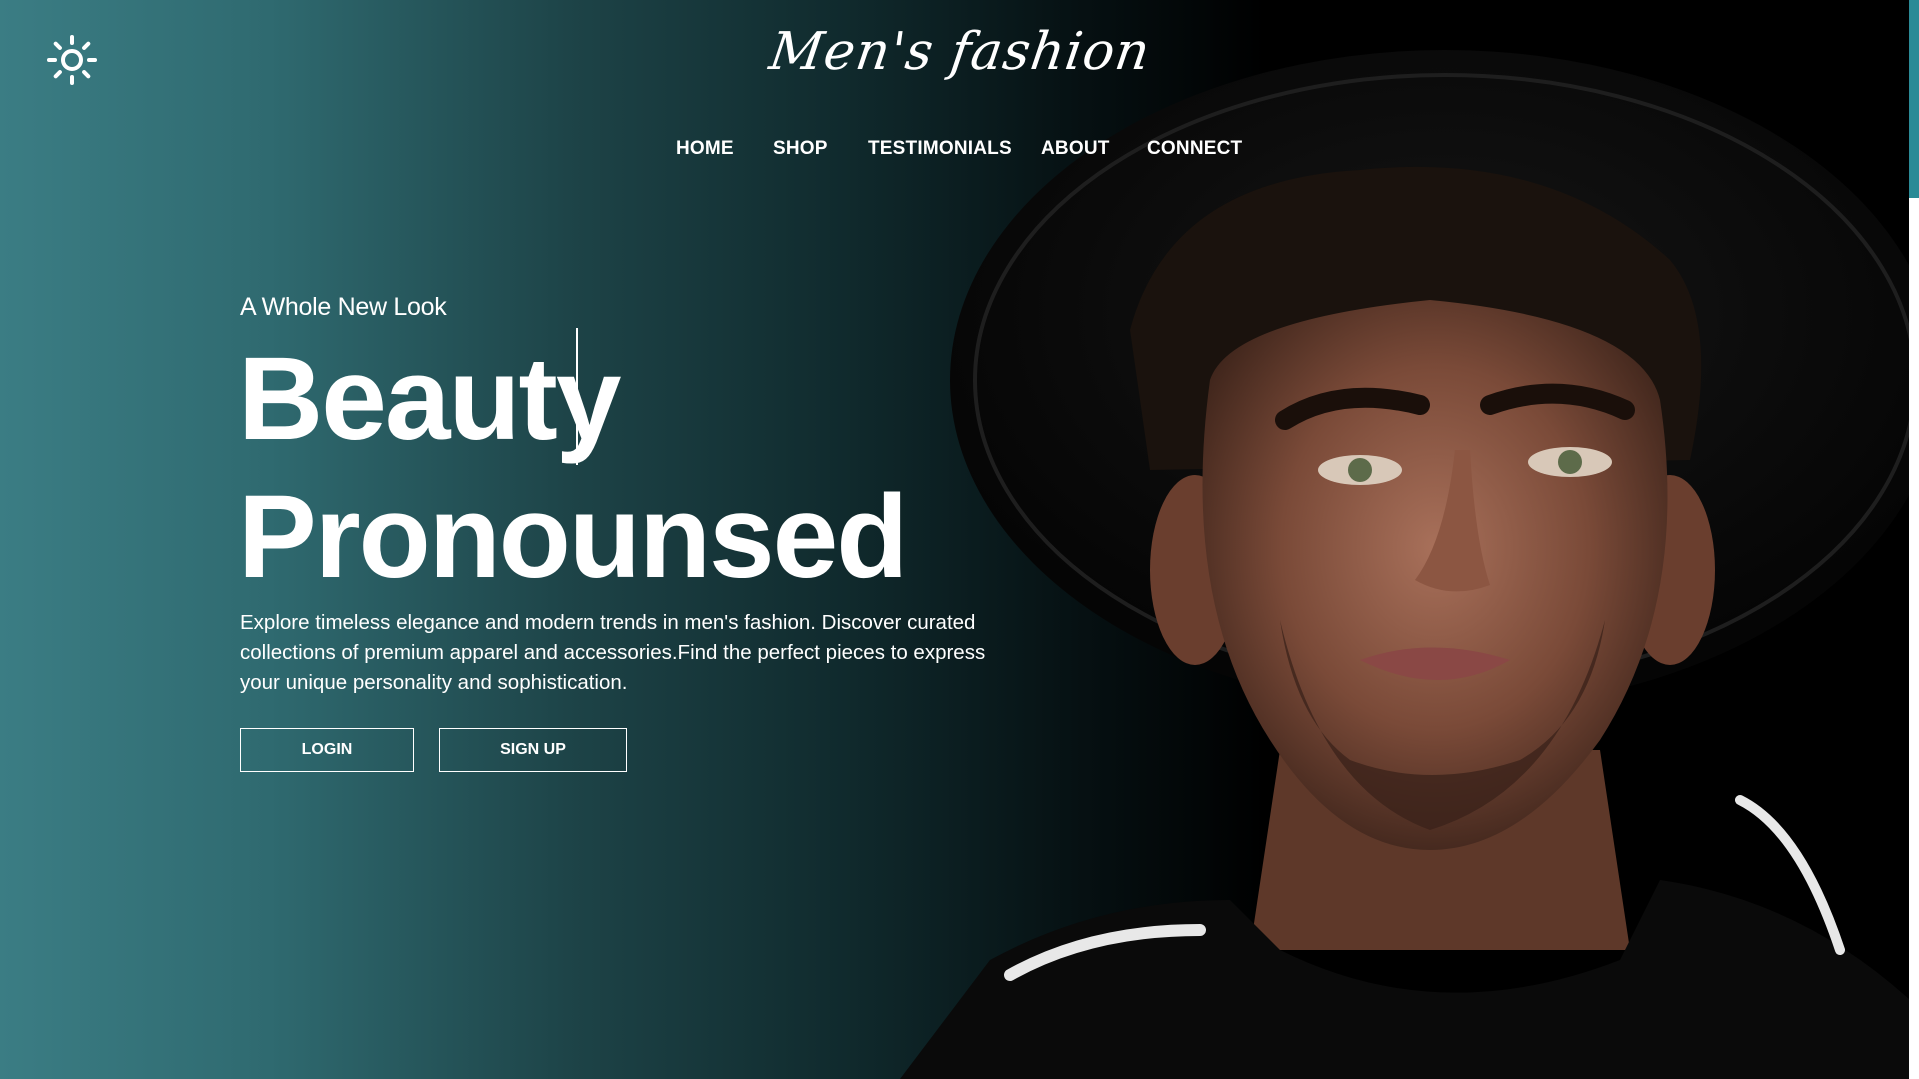 Image resolution: width=1919 pixels, height=1079 pixels. What do you see at coordinates (429, 399) in the screenshot?
I see `hero-headline-line1: Beauty` at bounding box center [429, 399].